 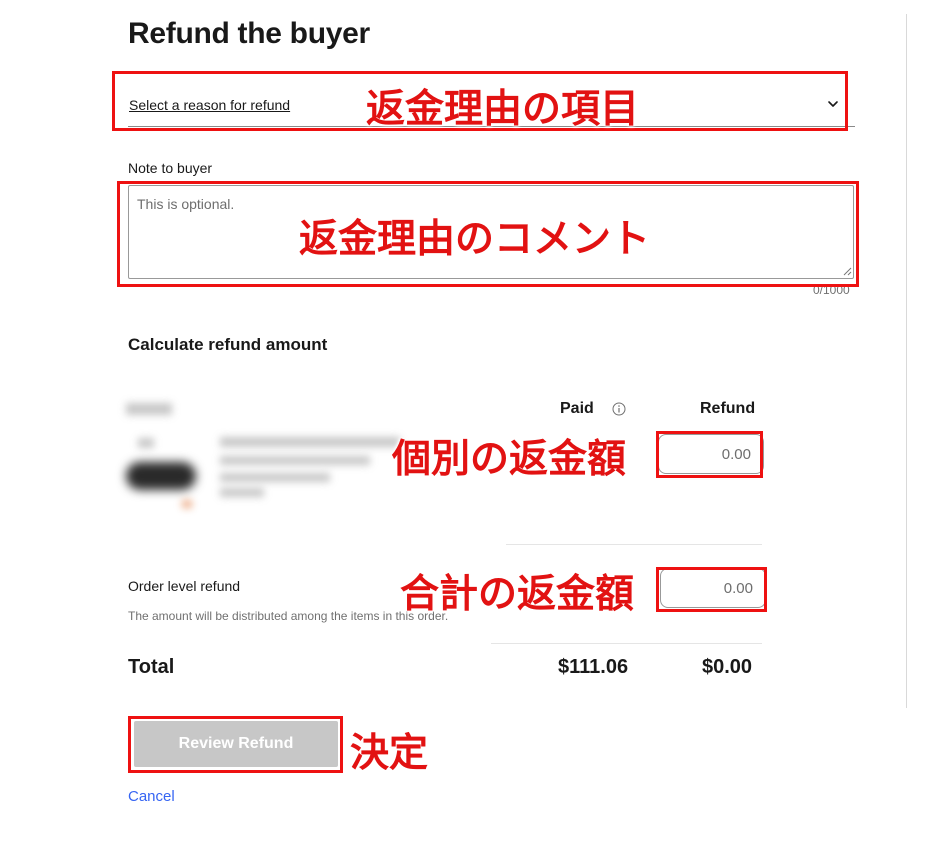 I want to click on item-label-redacted, so click(x=149, y=409).